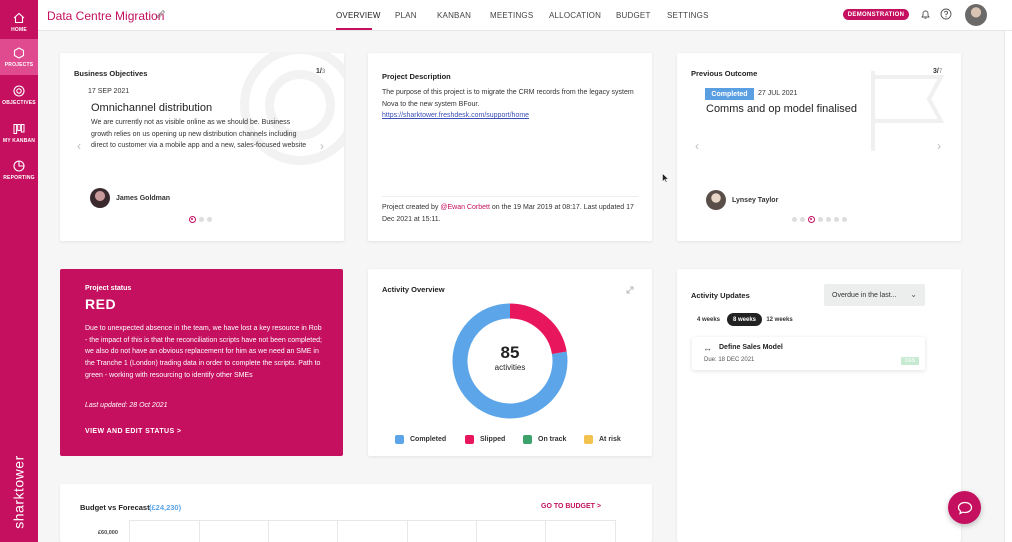 The width and height of the screenshot is (1012, 542). Describe the element at coordinates (406, 15) in the screenshot. I see `tab-plan: PLAN` at that location.